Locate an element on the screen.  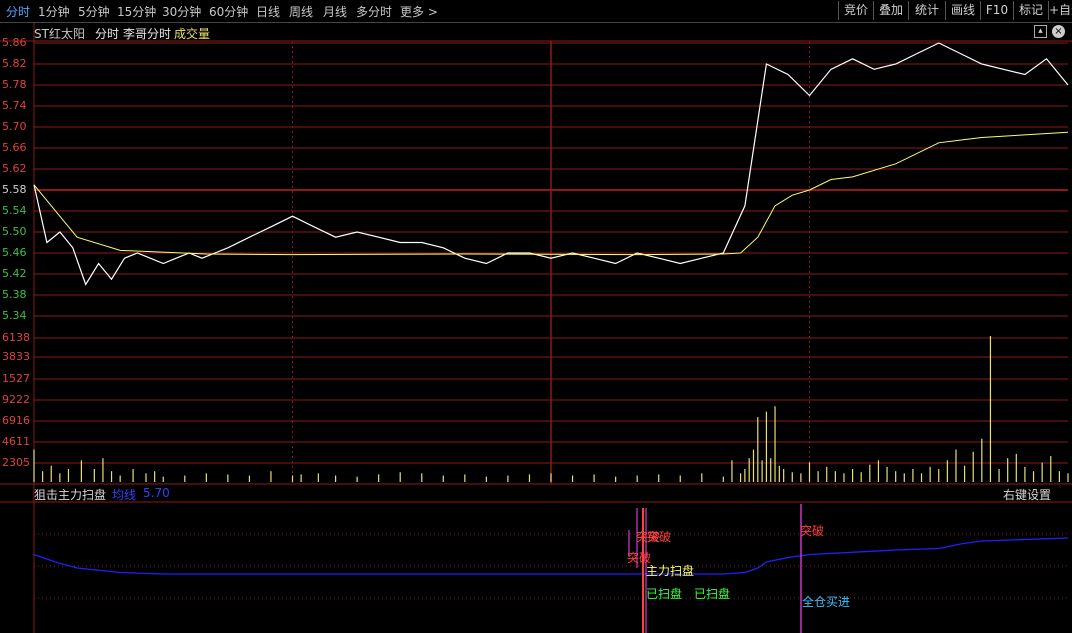
price-tick-label: 5.42 is located at coordinates (14, 273).